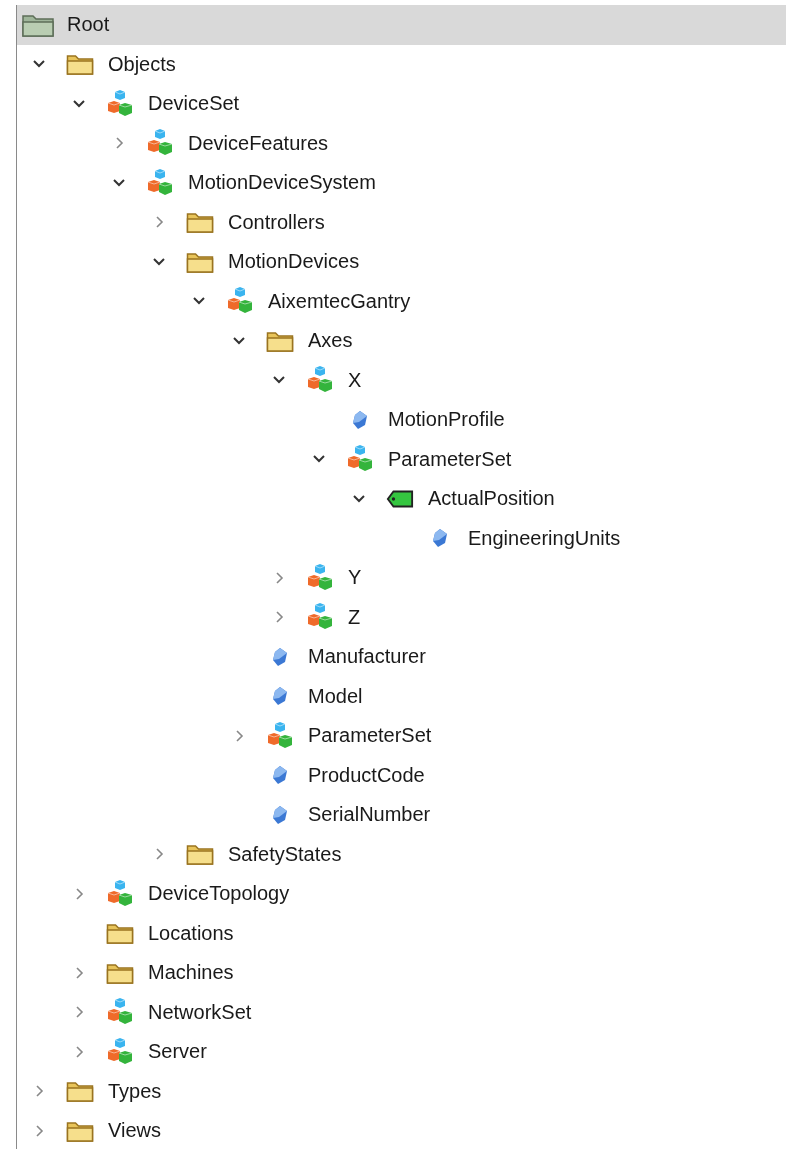 The width and height of the screenshot is (786, 1149). I want to click on node-label: ProductCode, so click(366, 775).